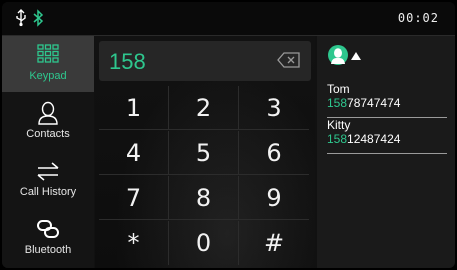 This screenshot has height=270, width=457. What do you see at coordinates (274, 153) in the screenshot?
I see `key-6: 6` at bounding box center [274, 153].